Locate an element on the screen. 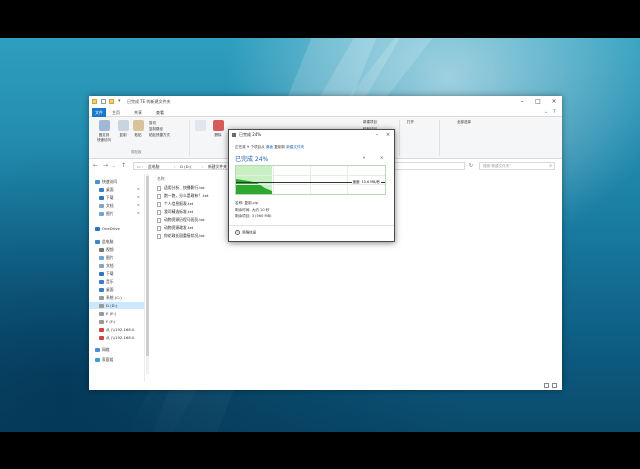  pause-button: ⏸ is located at coordinates (364, 157).